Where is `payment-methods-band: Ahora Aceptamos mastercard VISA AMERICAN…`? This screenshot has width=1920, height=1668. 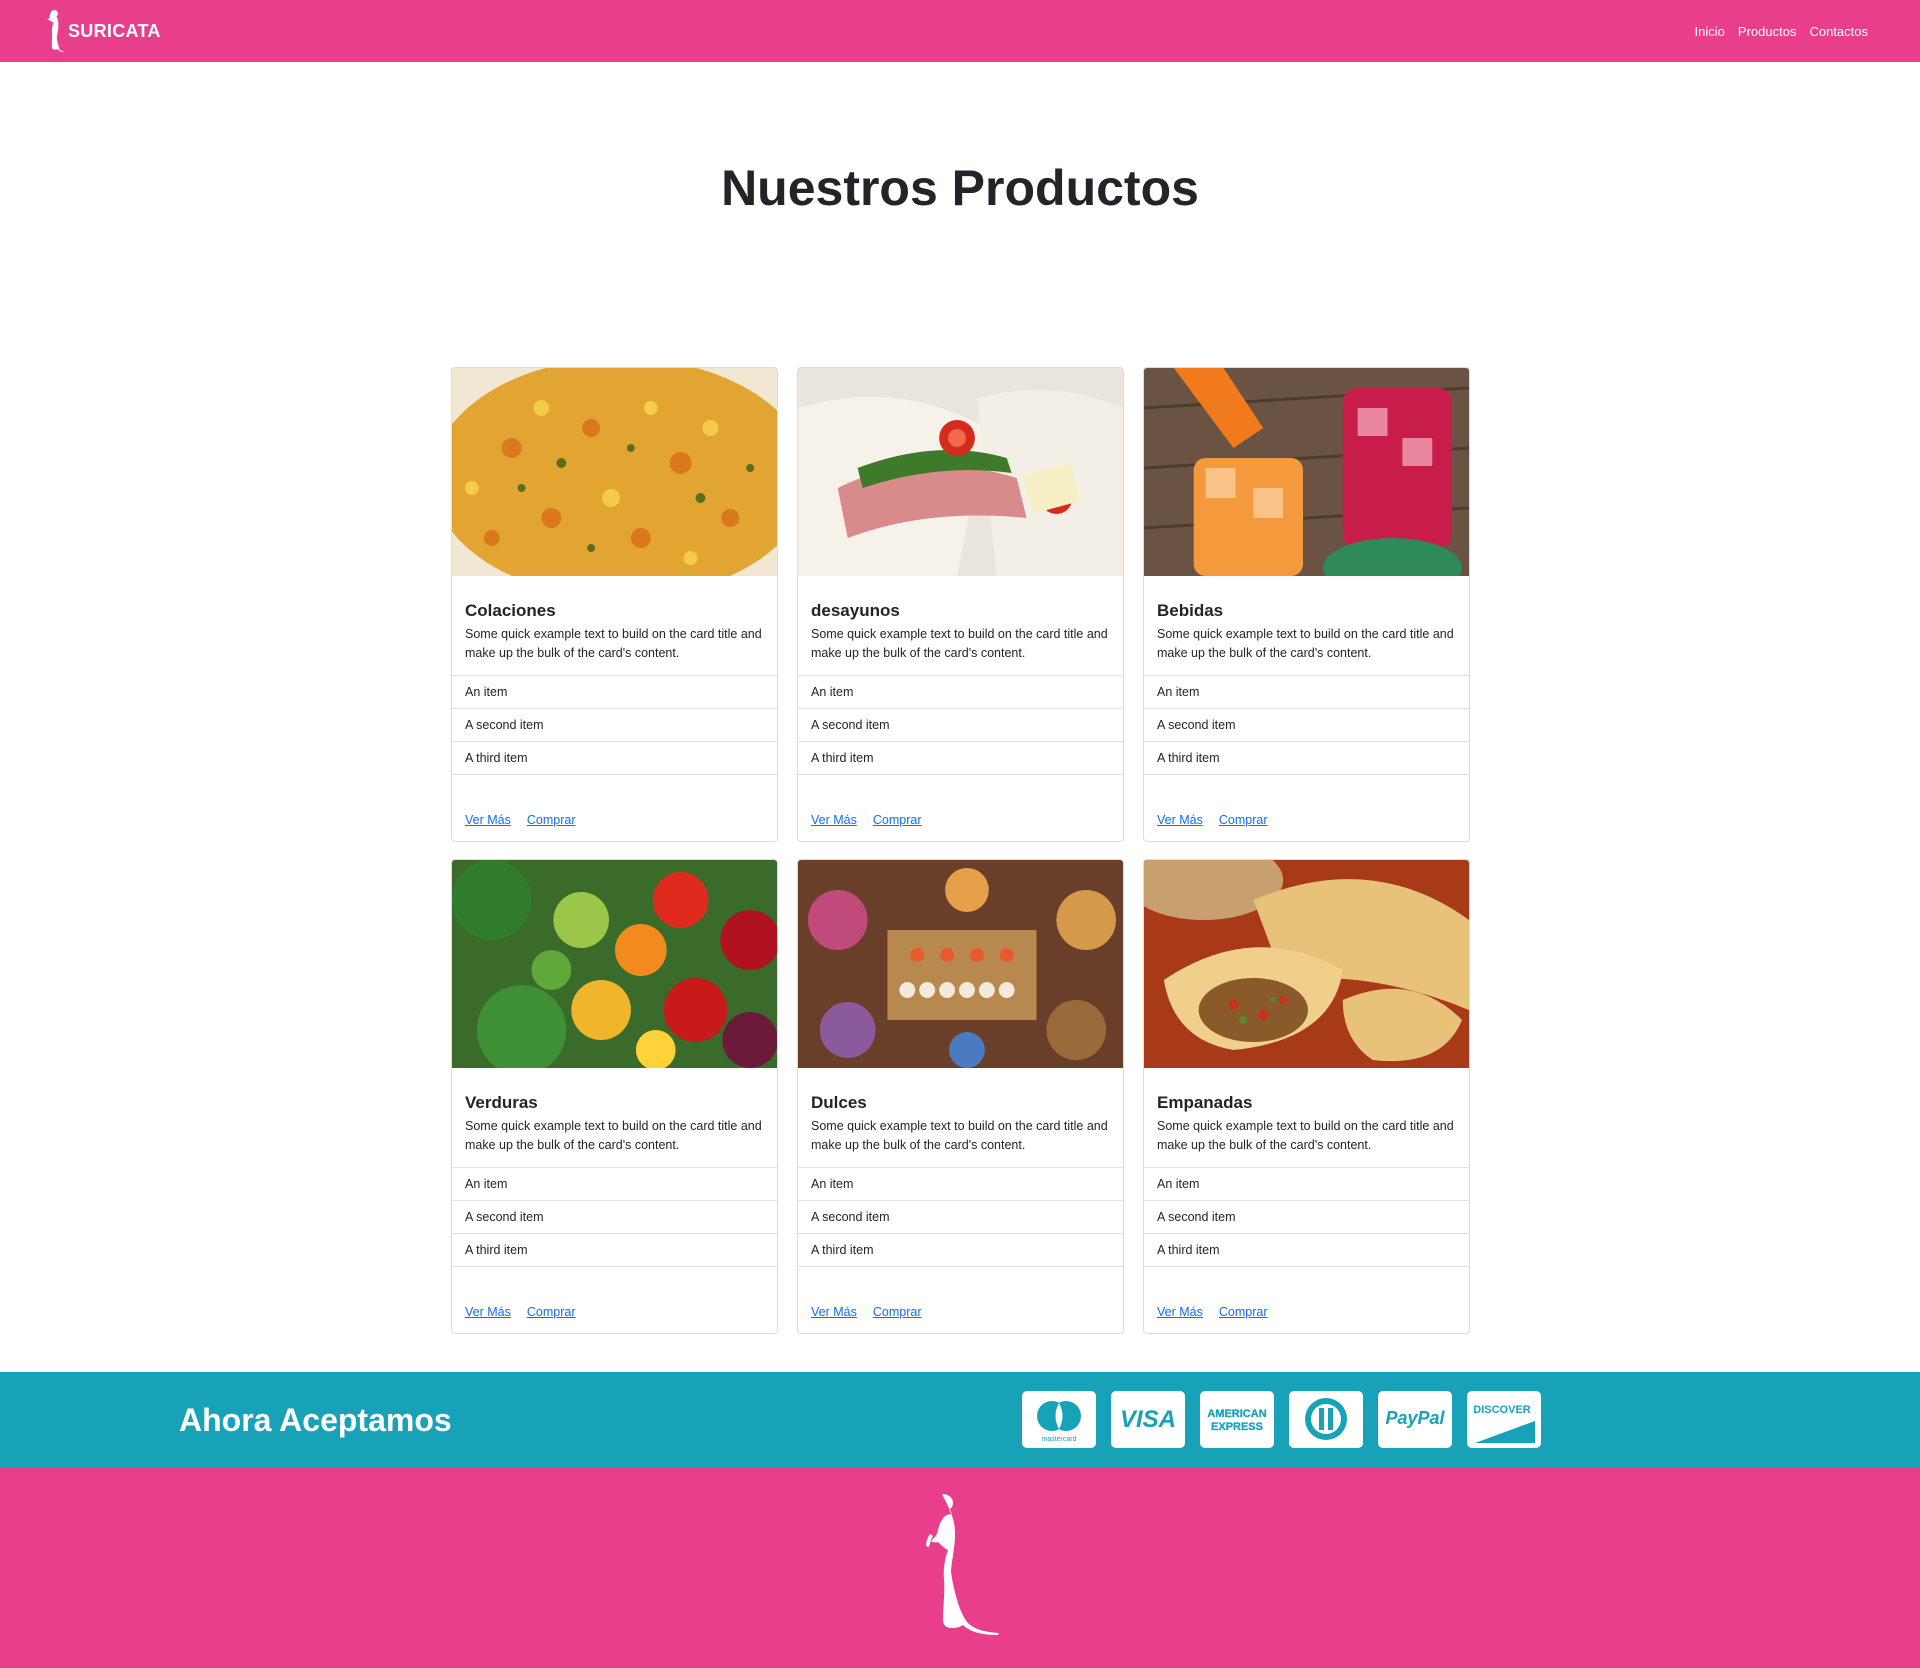
payment-methods-band: Ahora Aceptamos mastercard VISA AMERICAN… is located at coordinates (960, 1420).